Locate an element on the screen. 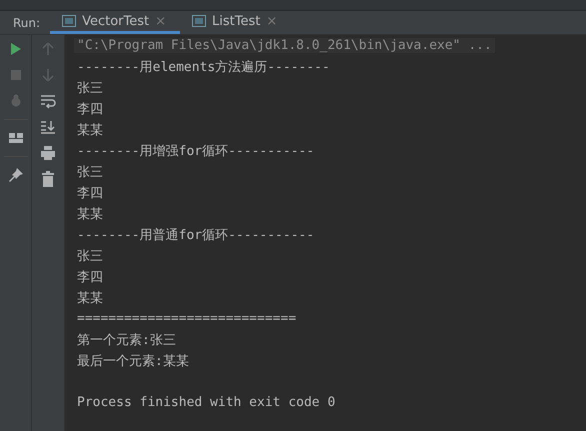 This screenshot has height=431, width=586. scroll-to-end-icon is located at coordinates (48, 127).